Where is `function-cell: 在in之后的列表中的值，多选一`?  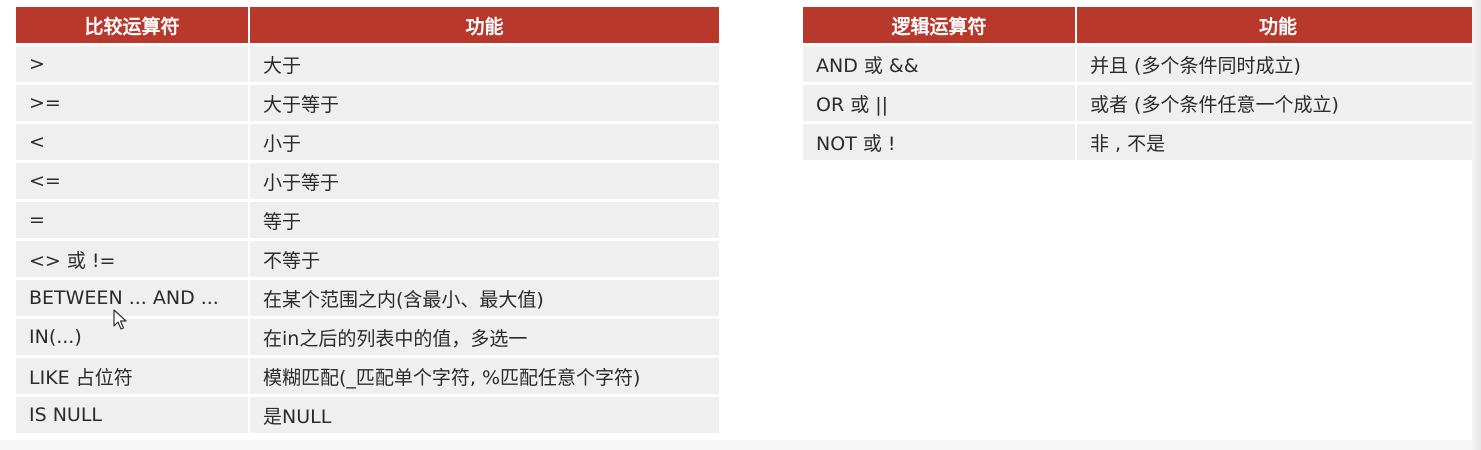
function-cell: 在in之后的列表中的值，多选一 is located at coordinates (484, 338).